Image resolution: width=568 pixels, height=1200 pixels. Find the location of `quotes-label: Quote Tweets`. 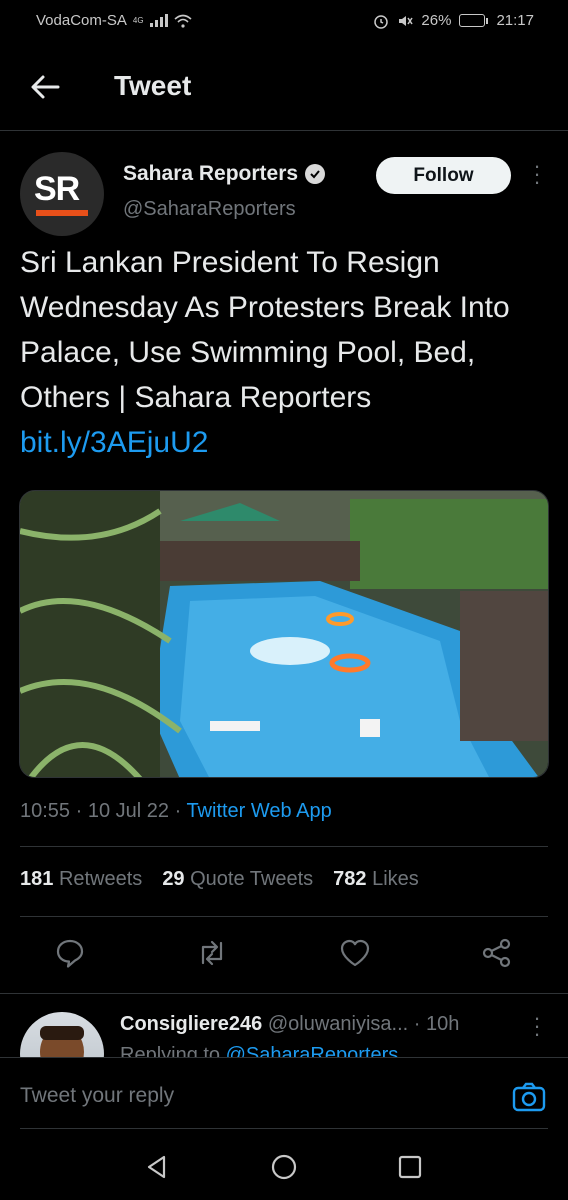

quotes-label: Quote Tweets is located at coordinates (252, 879).